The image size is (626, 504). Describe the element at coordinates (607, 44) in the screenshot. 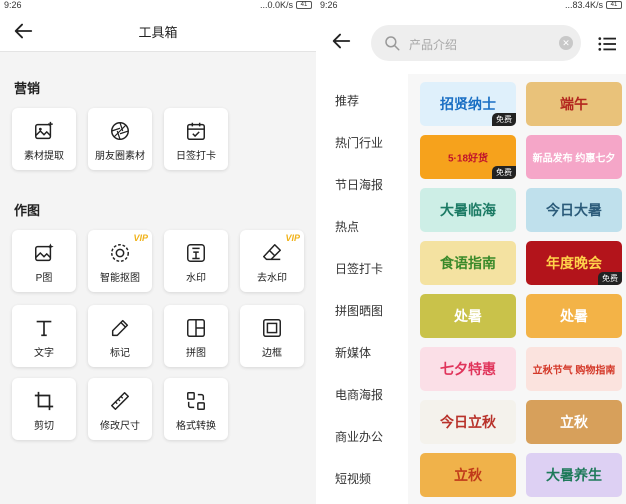

I see `menu-list-icon` at that location.